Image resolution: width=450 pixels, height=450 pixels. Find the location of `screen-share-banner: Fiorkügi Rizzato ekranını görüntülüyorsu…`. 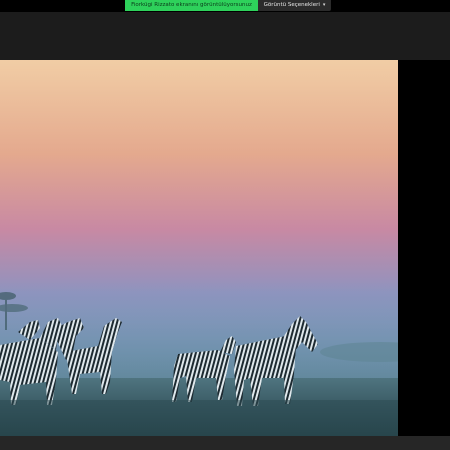

screen-share-banner: Fiorkügi Rizzato ekranını görüntülüyorsu… is located at coordinates (191, 5).